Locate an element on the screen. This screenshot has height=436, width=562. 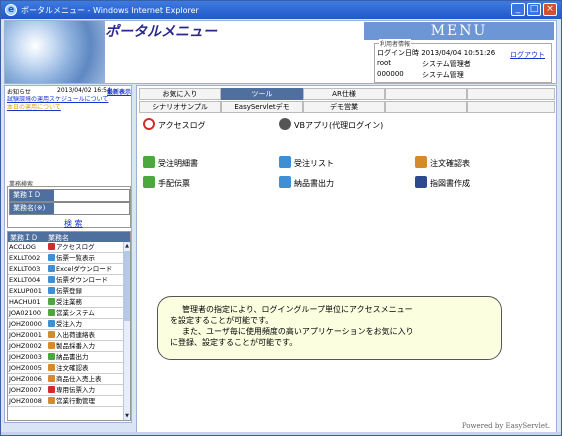
notice-item: 本日の運用について is located at coordinates (69, 108).